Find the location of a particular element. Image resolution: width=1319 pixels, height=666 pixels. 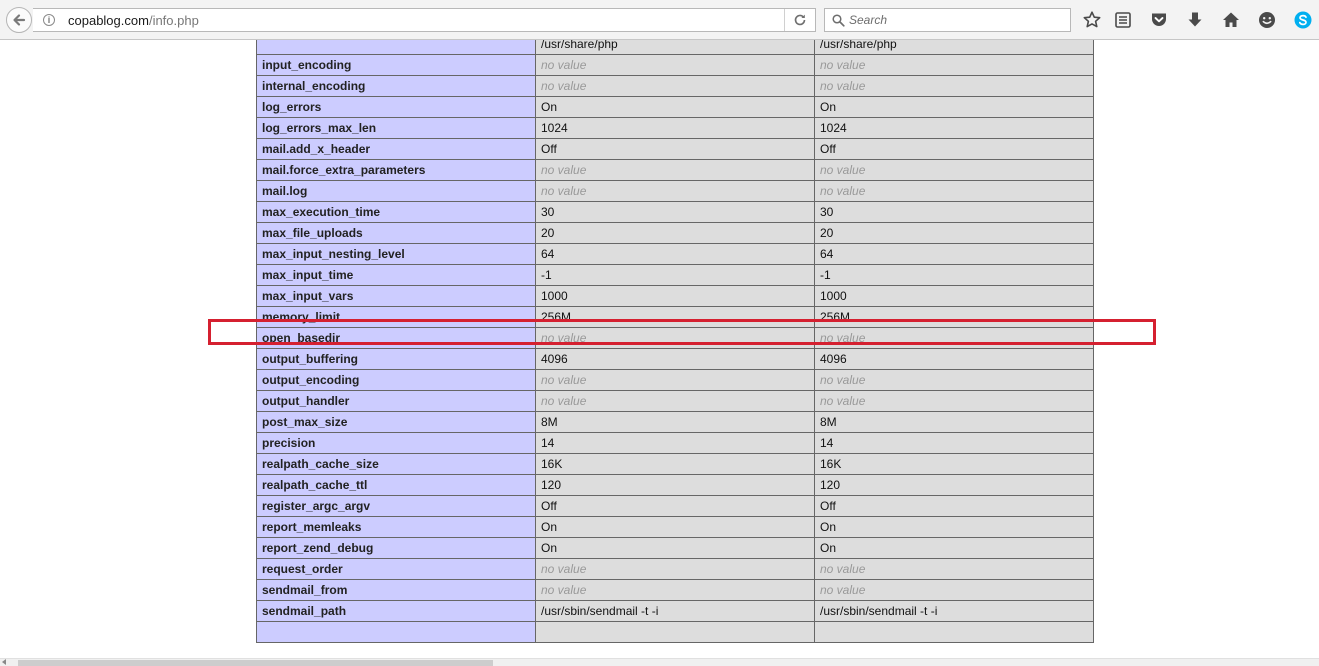

table-row: realpath_cache_ttl 120 120 is located at coordinates (675, 485).